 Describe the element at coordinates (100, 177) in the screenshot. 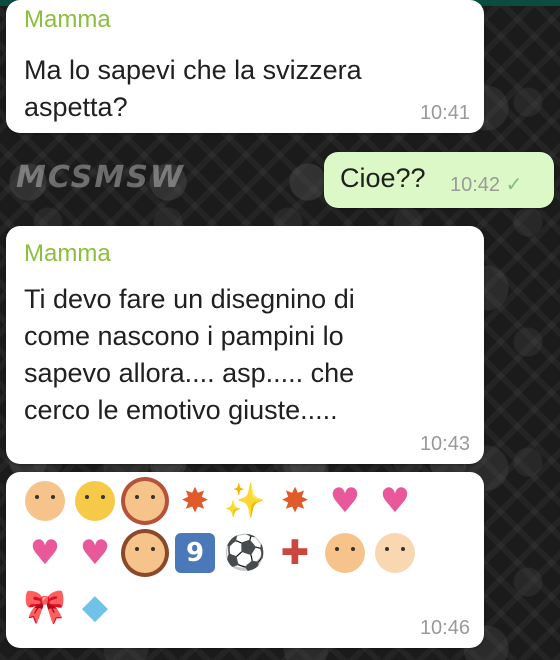

I see `watermark: MCSMSW` at that location.